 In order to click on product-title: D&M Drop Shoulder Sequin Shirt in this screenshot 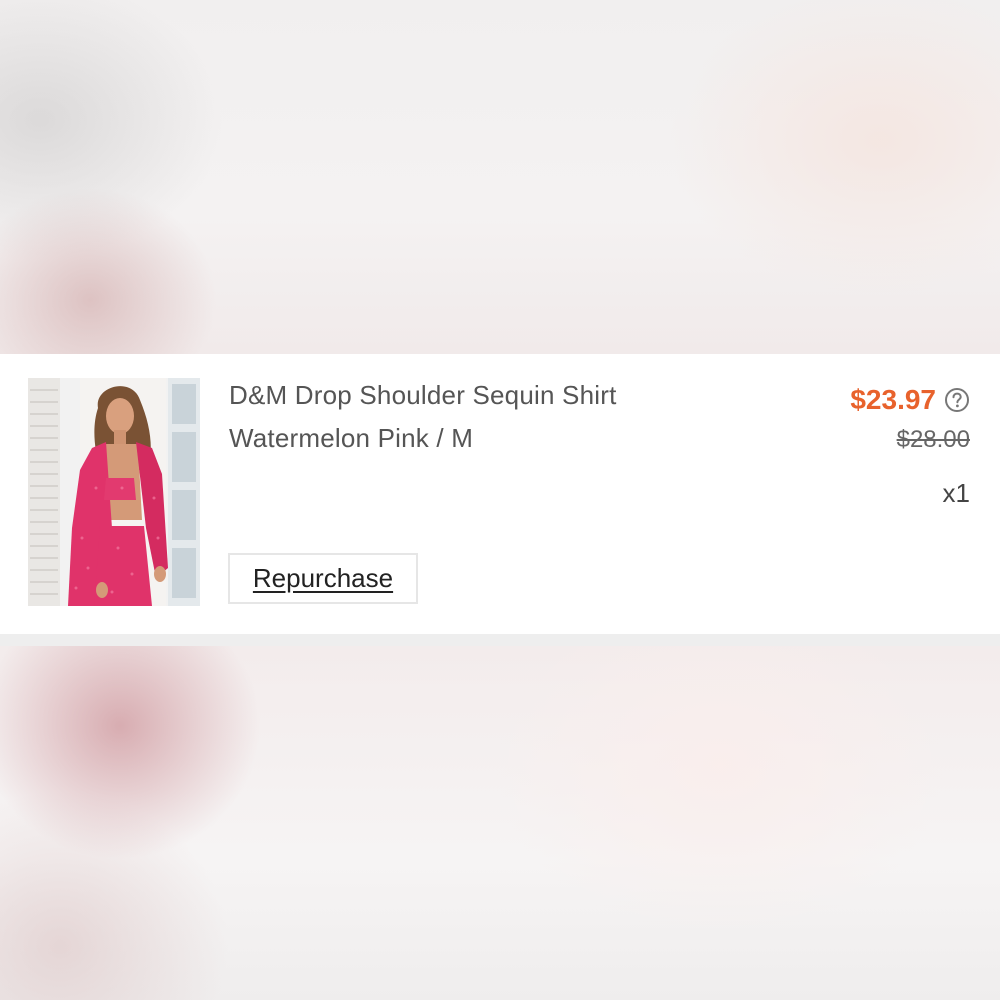, I will do `click(423, 395)`.